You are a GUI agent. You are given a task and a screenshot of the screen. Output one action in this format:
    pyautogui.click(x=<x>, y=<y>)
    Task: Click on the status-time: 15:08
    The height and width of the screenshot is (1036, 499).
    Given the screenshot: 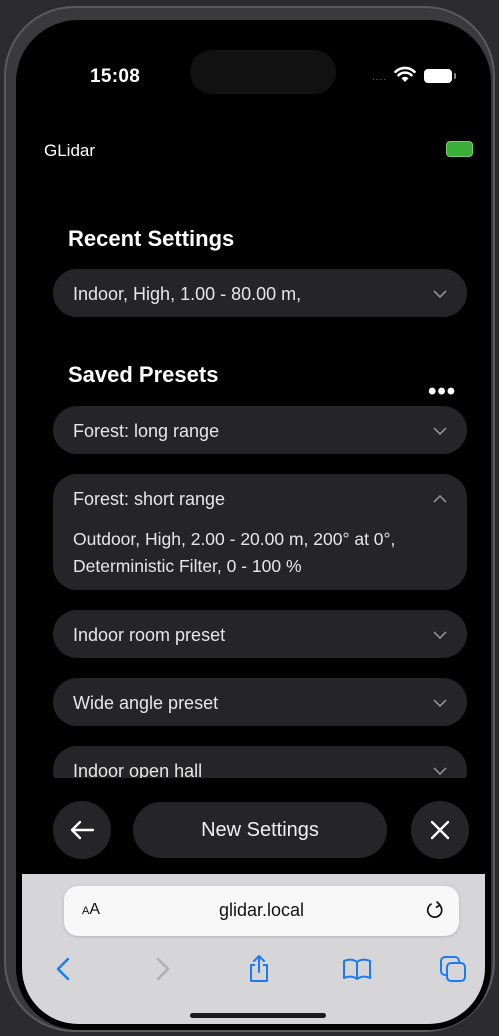 What is the action you would take?
    pyautogui.click(x=115, y=76)
    